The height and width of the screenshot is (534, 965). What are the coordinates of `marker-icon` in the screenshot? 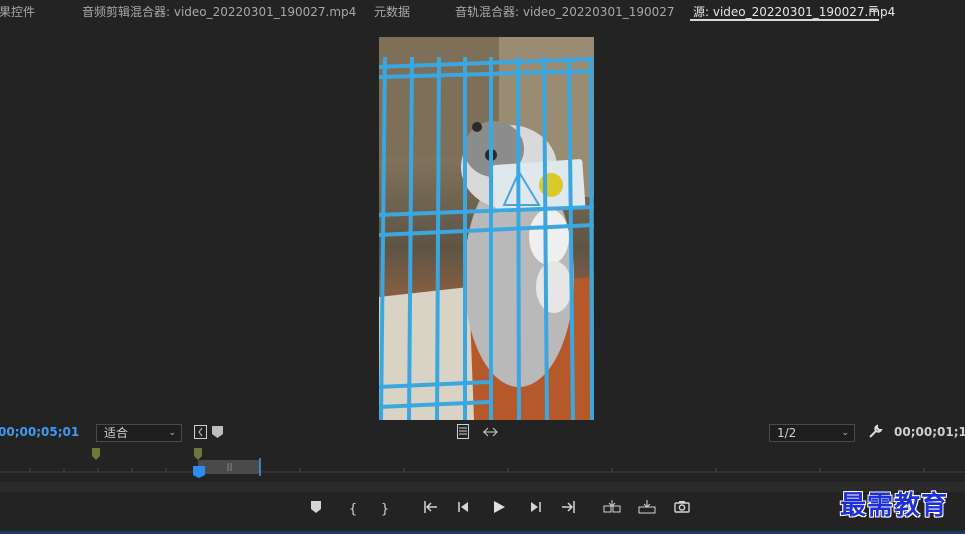 It's located at (316, 510).